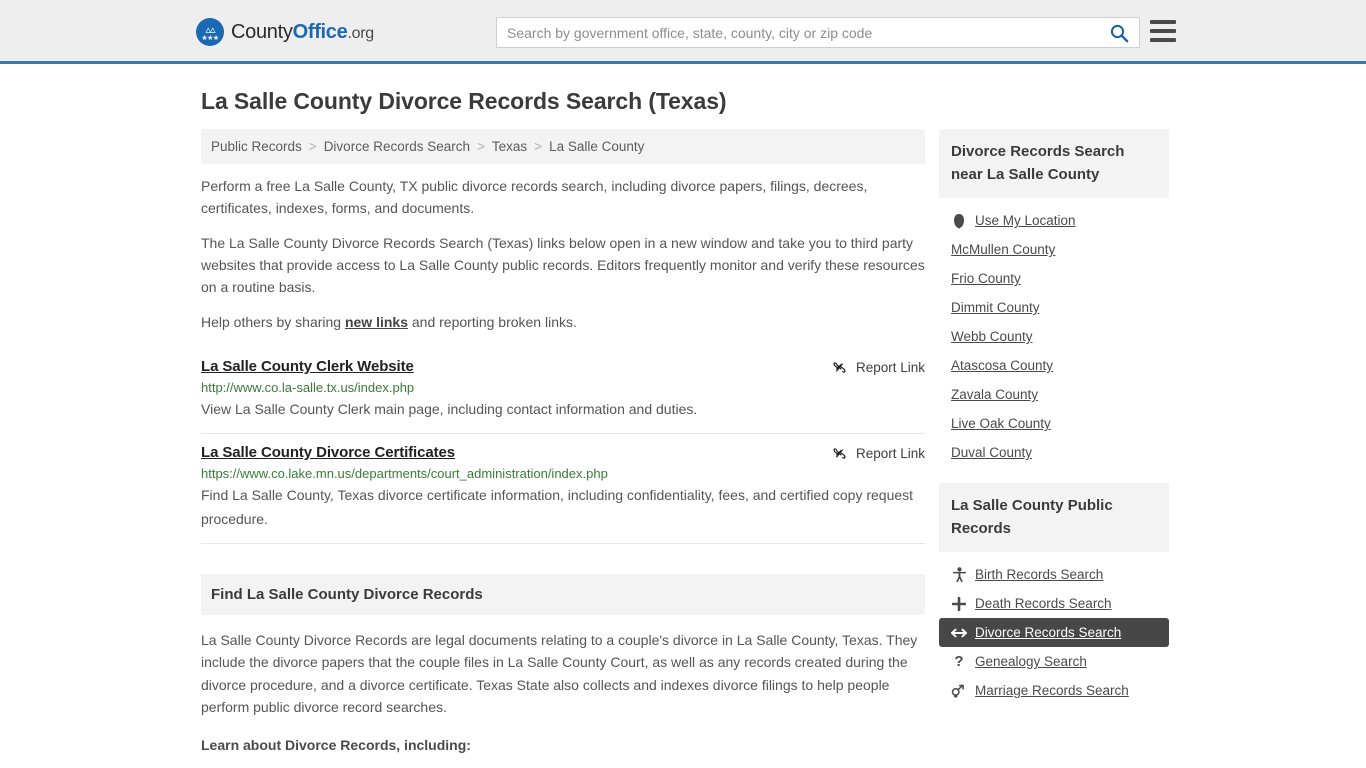 This screenshot has width=1366, height=768. I want to click on search-icon, so click(1119, 33).